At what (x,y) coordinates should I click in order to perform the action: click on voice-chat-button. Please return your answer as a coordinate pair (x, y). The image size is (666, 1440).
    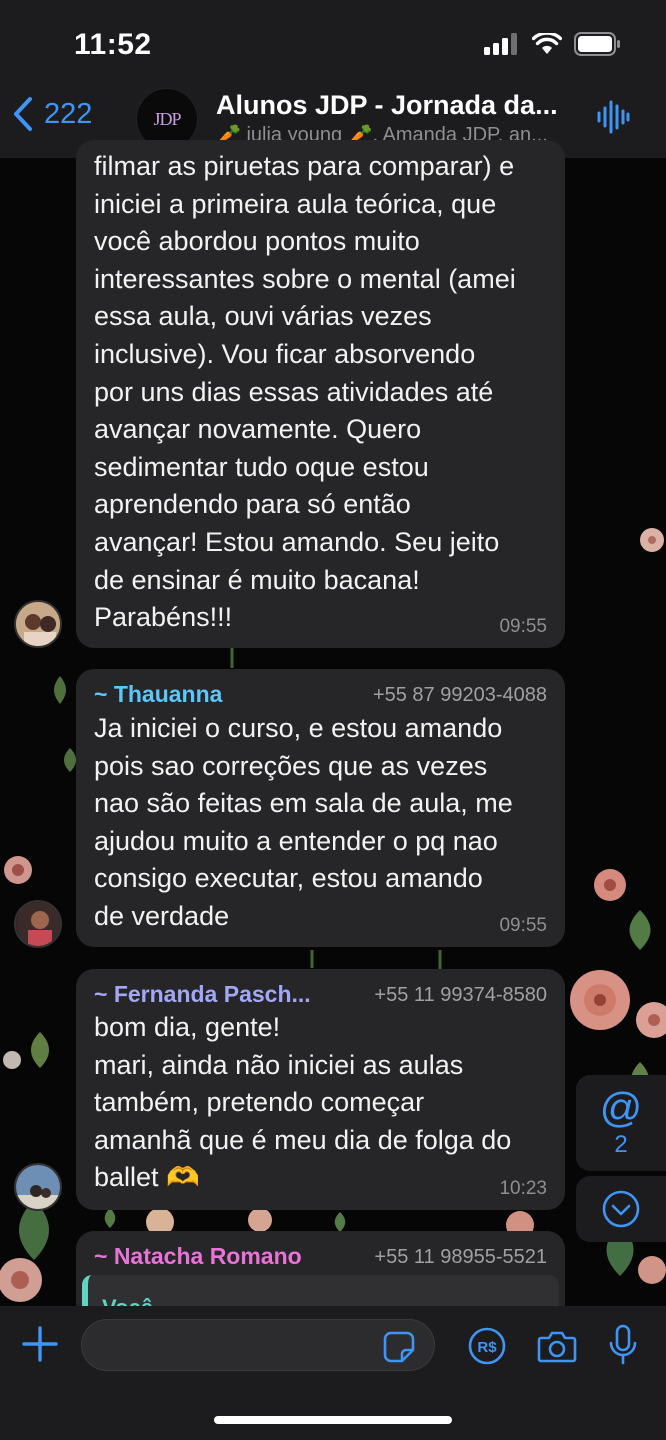
    Looking at the image, I should click on (613, 119).